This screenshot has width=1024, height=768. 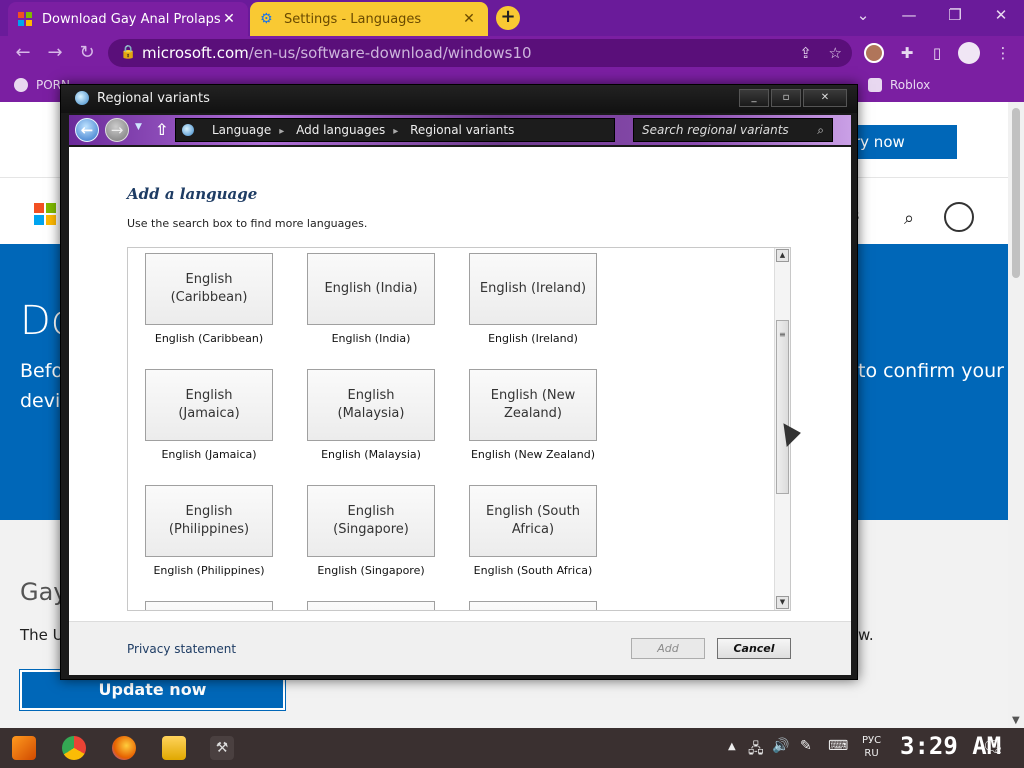 I want to click on restore-icon: ❐, so click(x=955, y=16).